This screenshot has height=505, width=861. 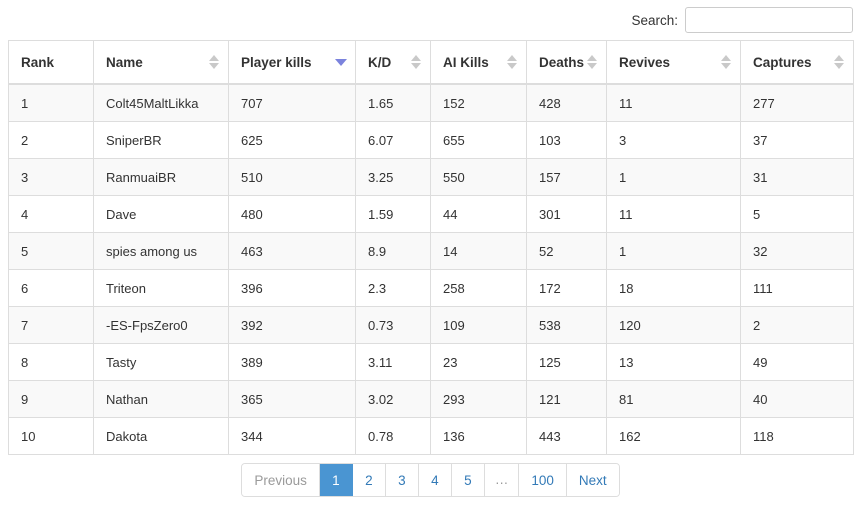 I want to click on column-header-ai-kills: AI Kills, so click(x=478, y=62).